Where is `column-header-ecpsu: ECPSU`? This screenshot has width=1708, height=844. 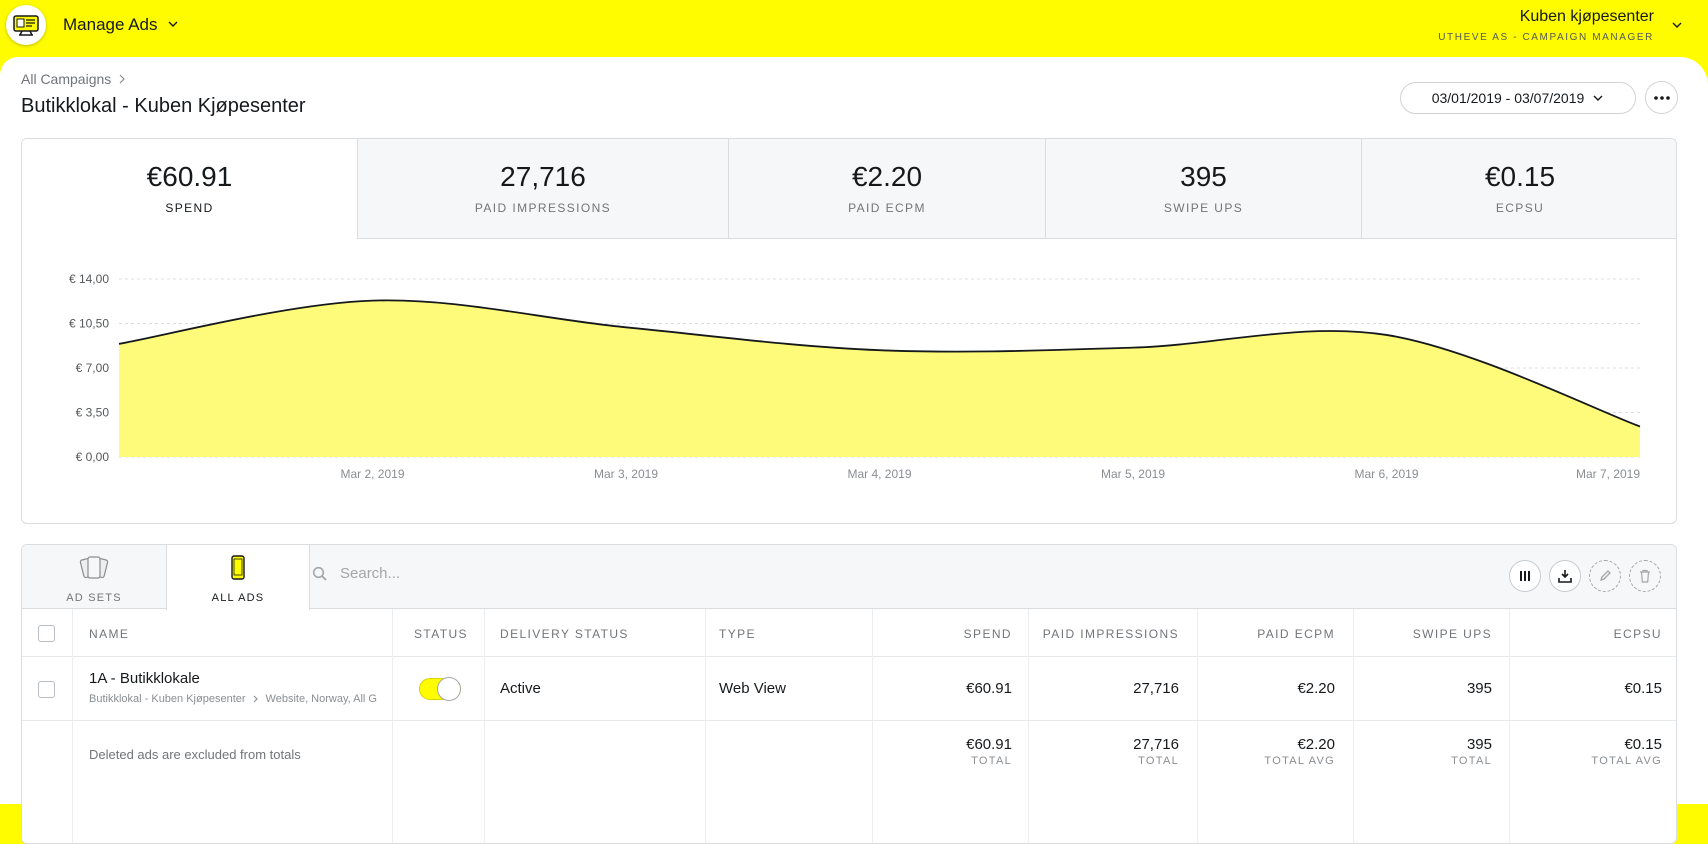
column-header-ecpsu: ECPSU is located at coordinates (1638, 634).